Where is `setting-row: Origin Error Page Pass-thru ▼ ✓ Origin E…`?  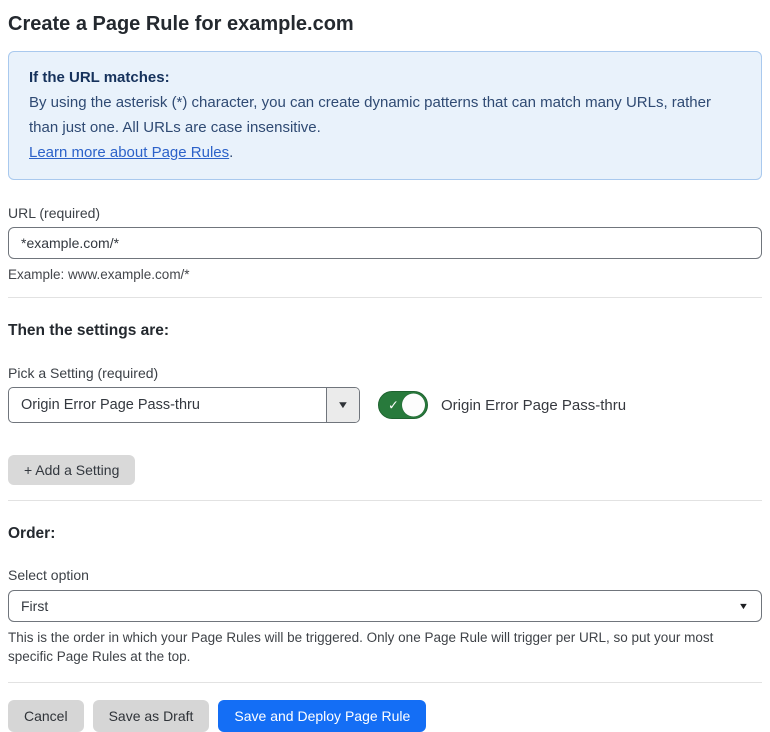
setting-row: Origin Error Page Pass-thru ▼ ✓ Origin E… is located at coordinates (385, 405).